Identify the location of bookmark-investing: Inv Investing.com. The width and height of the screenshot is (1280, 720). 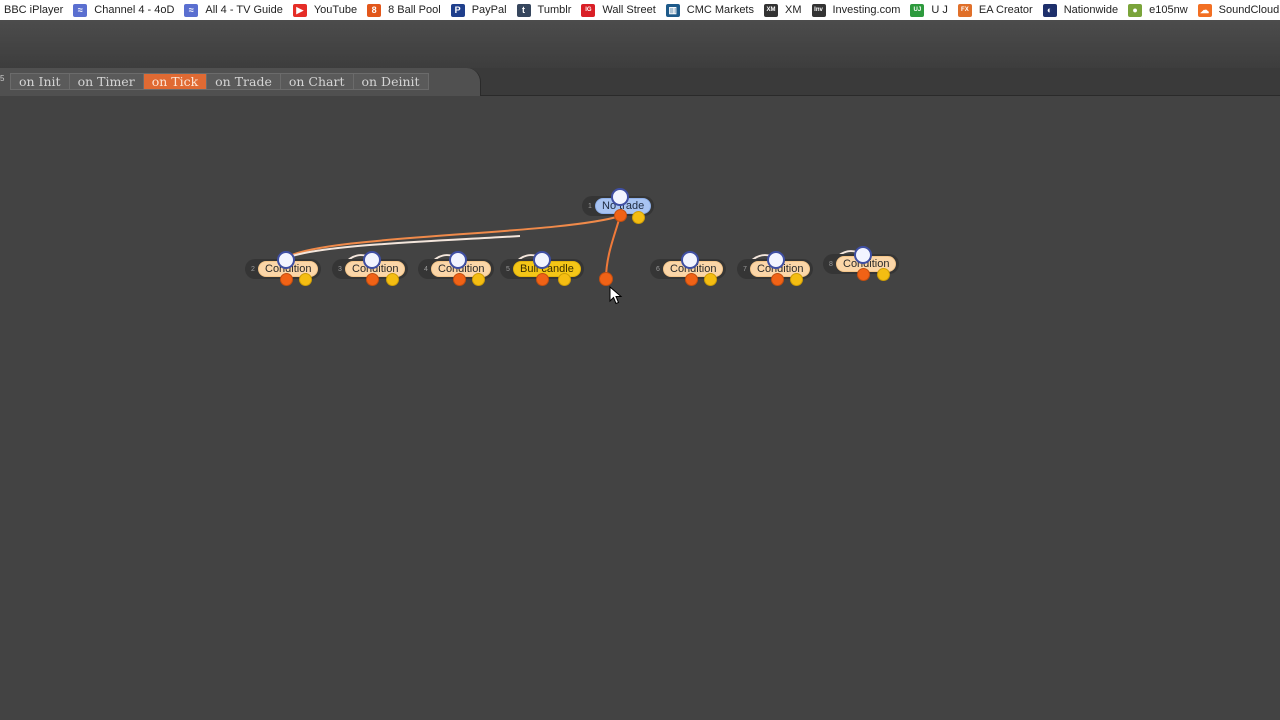
(856, 10).